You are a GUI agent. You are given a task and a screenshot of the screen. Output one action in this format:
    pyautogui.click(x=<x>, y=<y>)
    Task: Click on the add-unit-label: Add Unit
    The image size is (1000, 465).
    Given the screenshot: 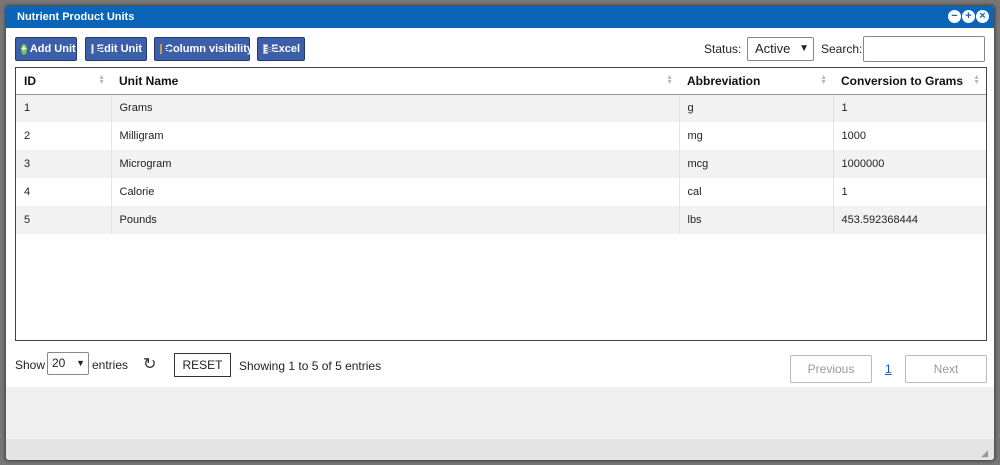 What is the action you would take?
    pyautogui.click(x=52, y=49)
    